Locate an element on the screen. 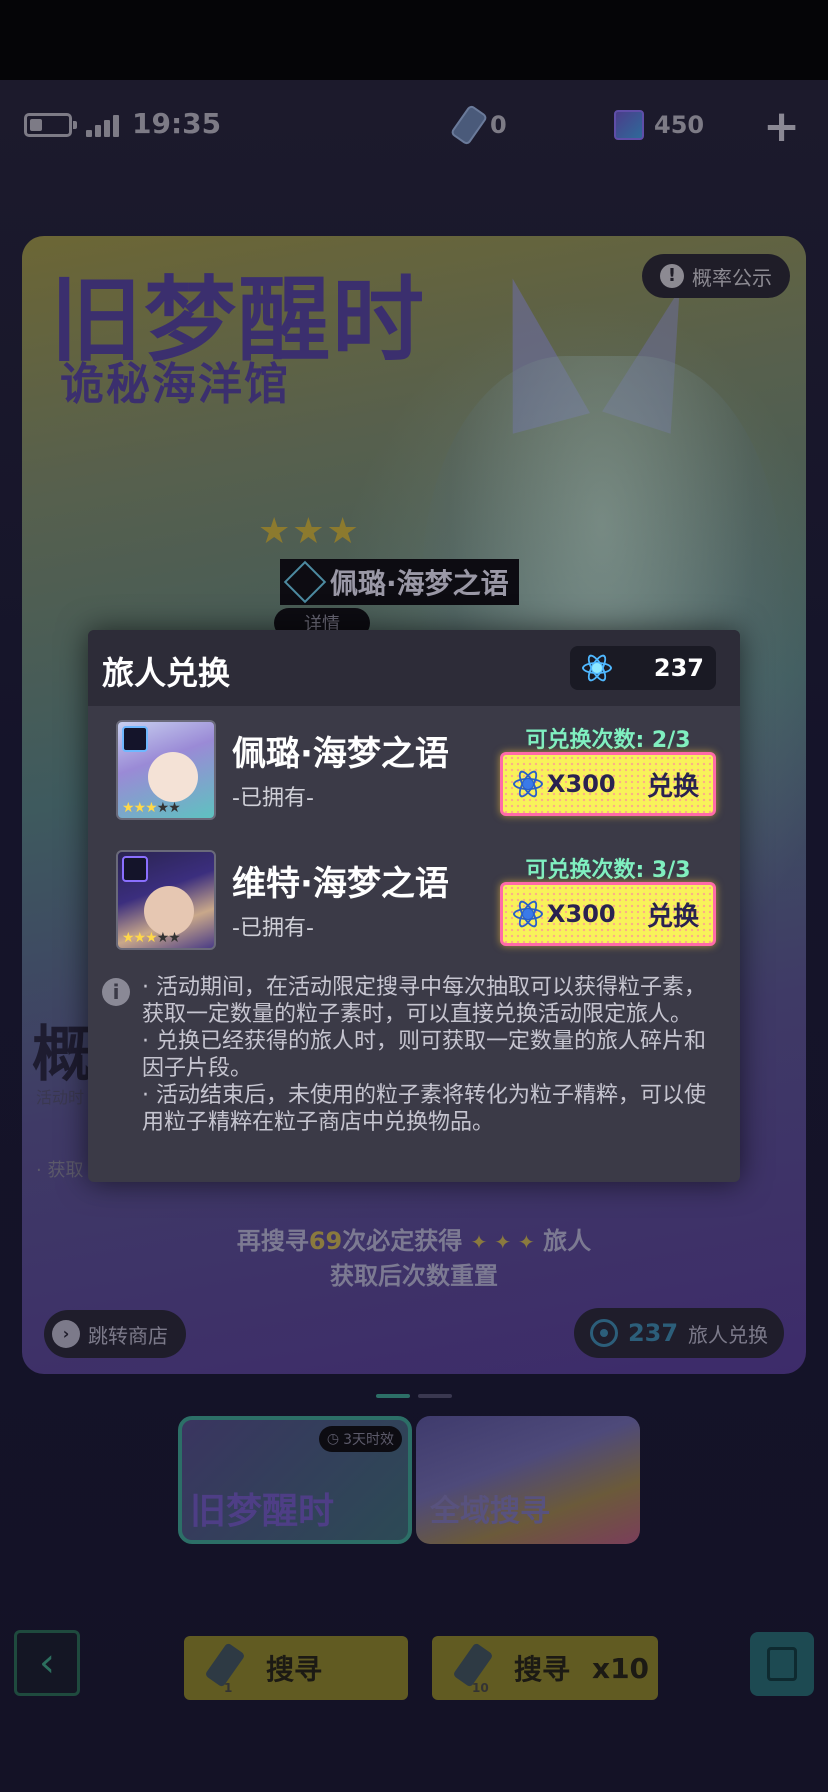  back-button: ‹ is located at coordinates (47, 1663).